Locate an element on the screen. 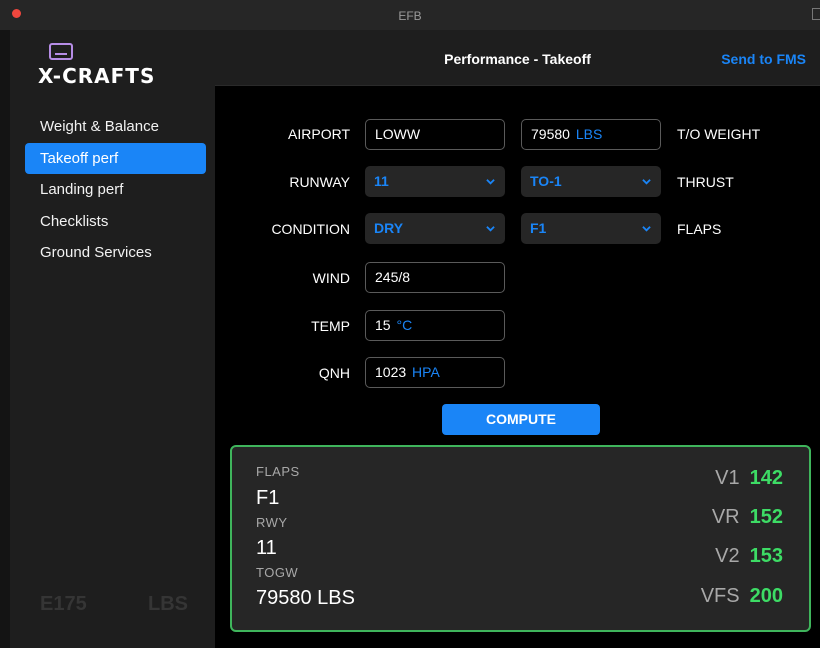 The width and height of the screenshot is (820, 648). sidebar-item-takeoff-perf: Takeoff perf is located at coordinates (115, 158).